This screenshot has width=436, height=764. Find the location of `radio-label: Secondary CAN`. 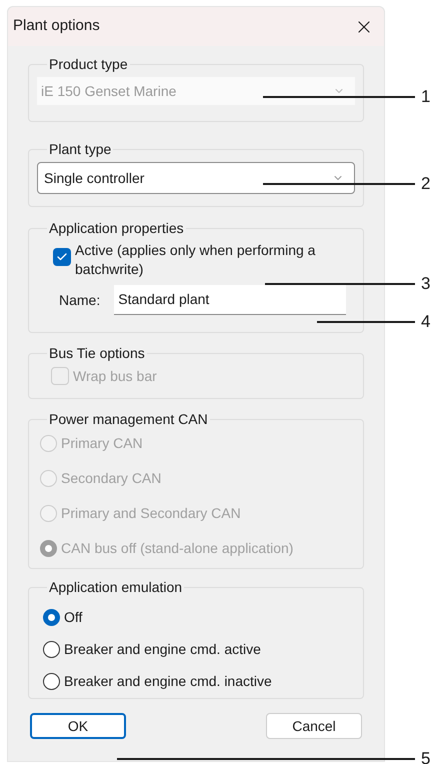

radio-label: Secondary CAN is located at coordinates (111, 478).